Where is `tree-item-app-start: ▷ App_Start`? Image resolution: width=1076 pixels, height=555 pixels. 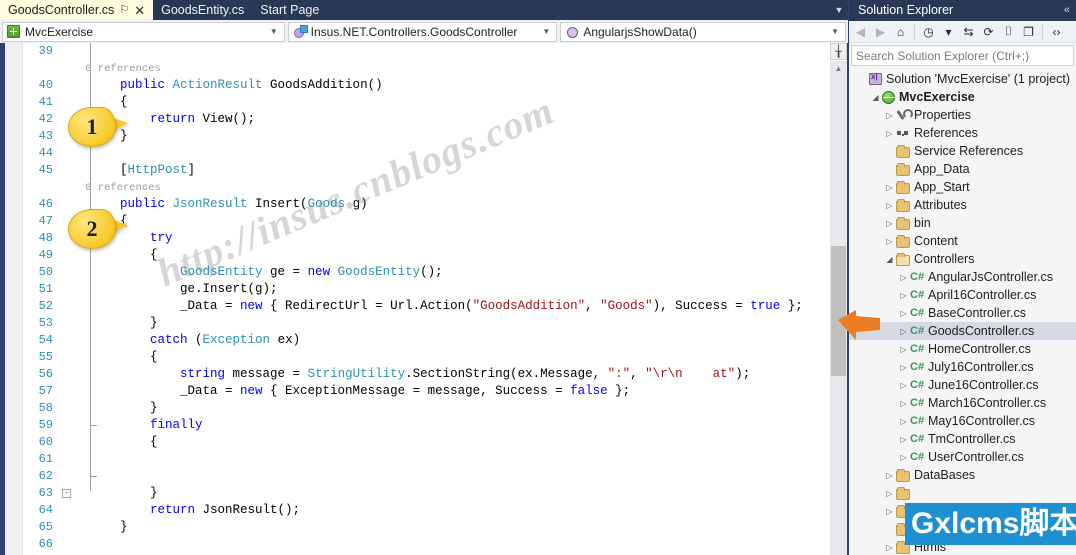
tree-item-app-start: ▷ App_Start is located at coordinates (962, 187).